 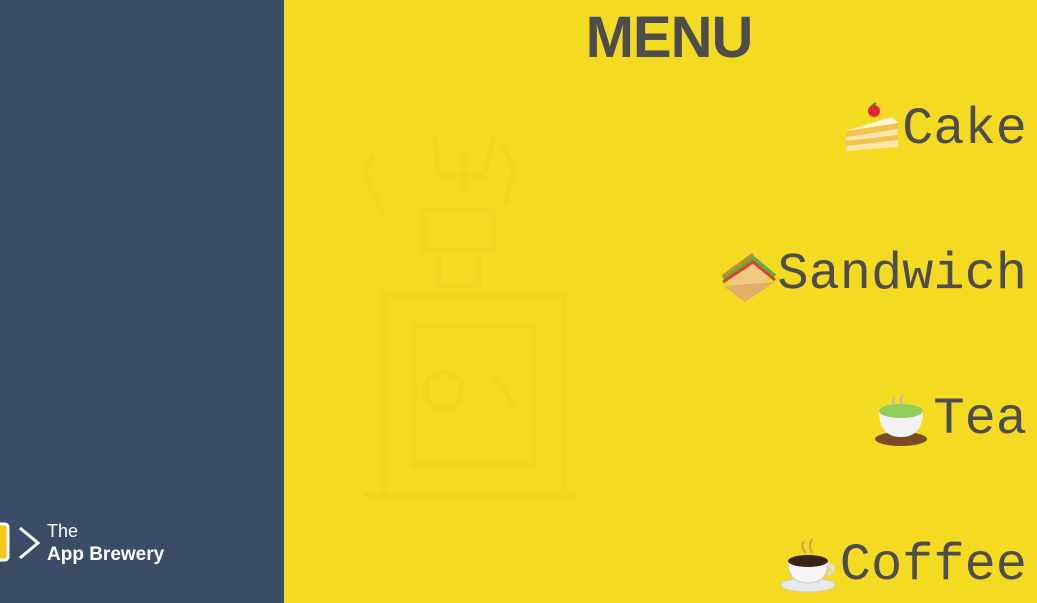 What do you see at coordinates (872, 126) in the screenshot?
I see `cake-icon` at bounding box center [872, 126].